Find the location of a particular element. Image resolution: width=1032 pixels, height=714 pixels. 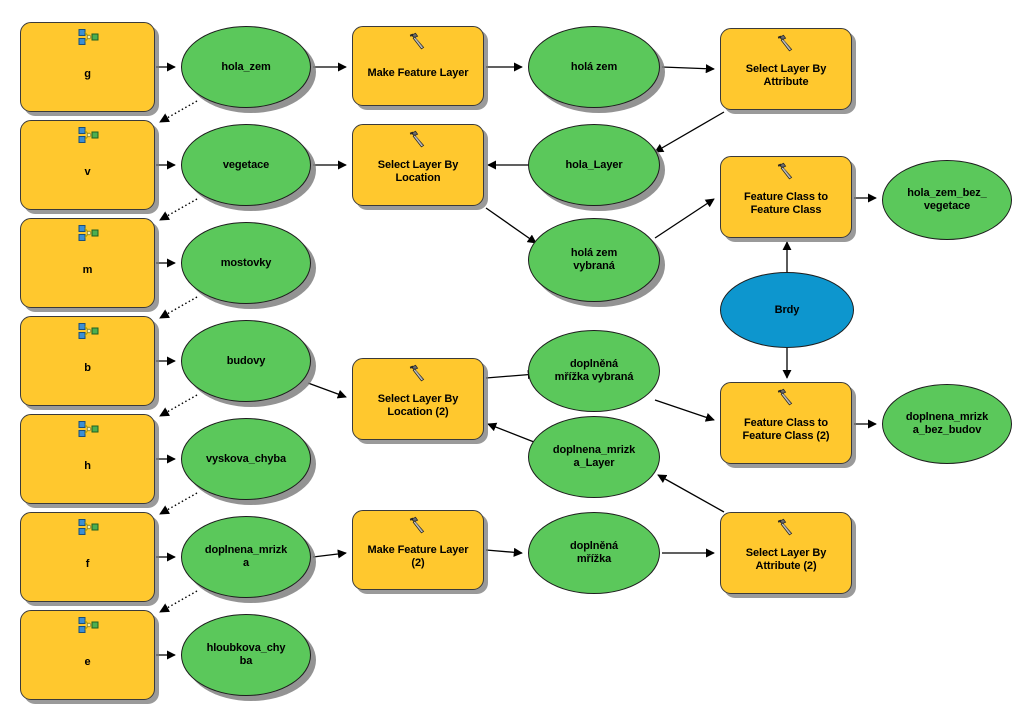

var-b-node: b is located at coordinates (87, 361).